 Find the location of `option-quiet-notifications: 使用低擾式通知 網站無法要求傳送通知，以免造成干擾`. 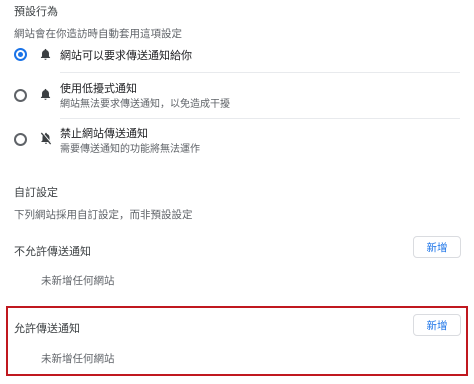

option-quiet-notifications: 使用低擾式通知 網站無法要求傳送通知，以免造成干擾 is located at coordinates (237, 96).